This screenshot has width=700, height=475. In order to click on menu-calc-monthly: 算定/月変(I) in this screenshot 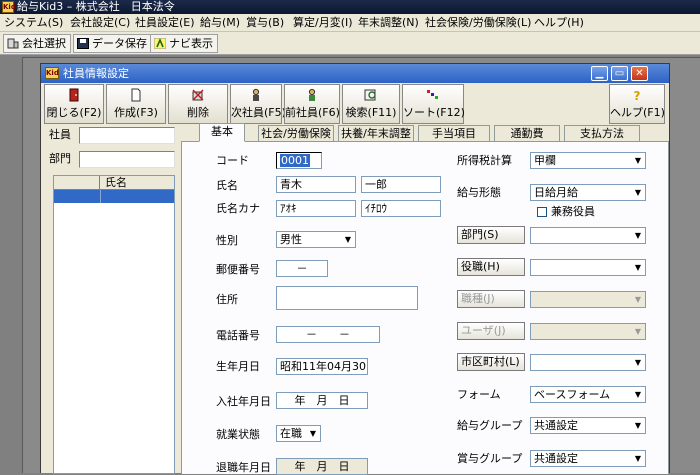, I will do `click(323, 23)`.